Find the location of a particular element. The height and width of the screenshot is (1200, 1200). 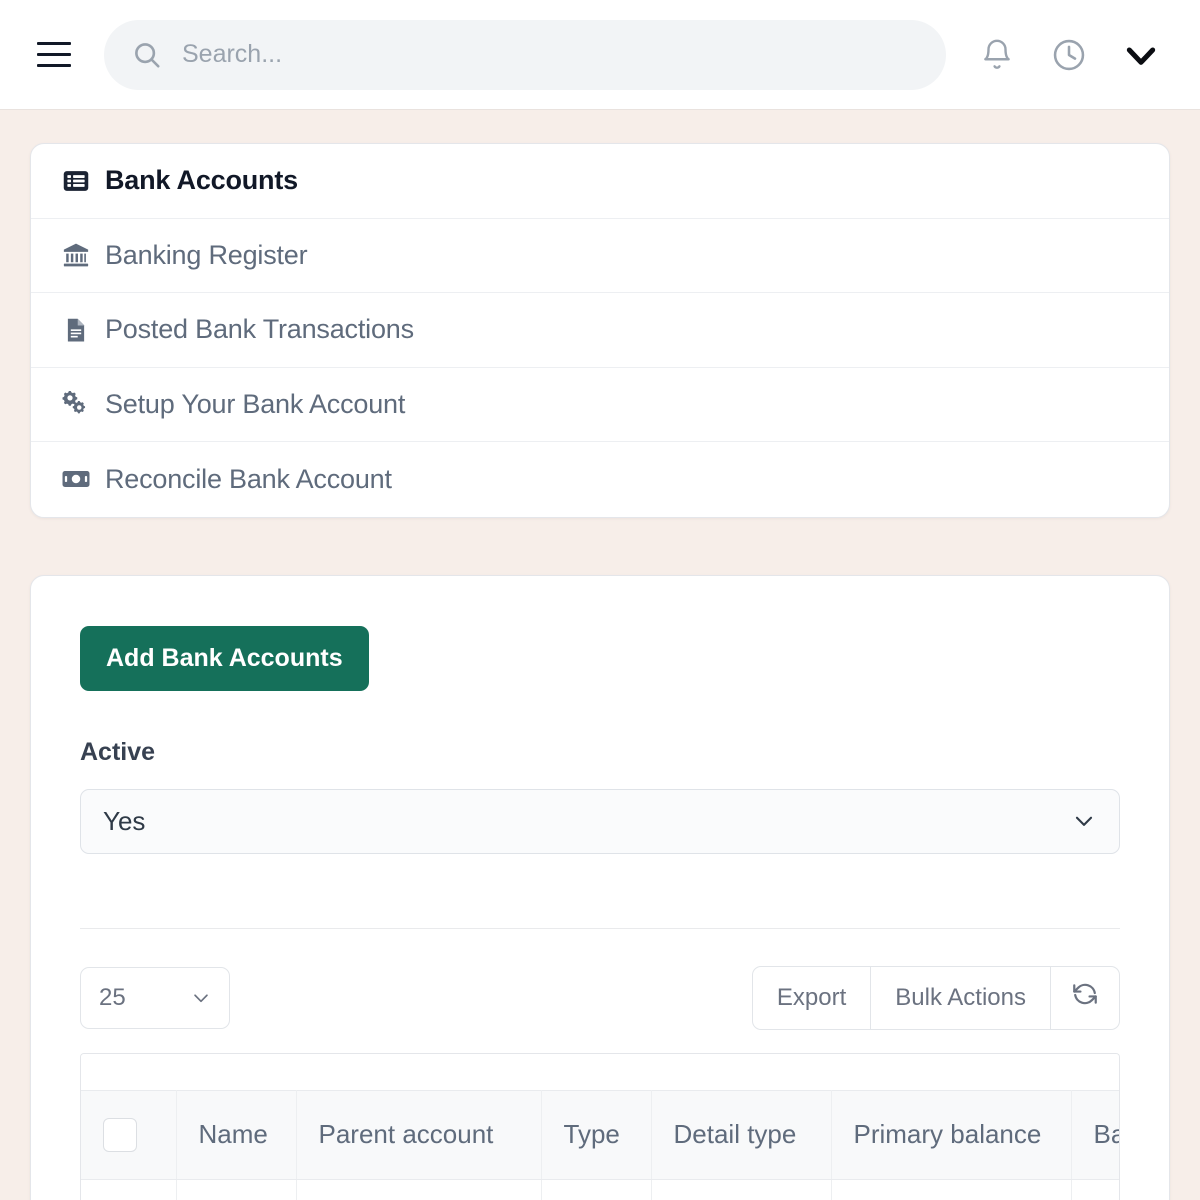

active-filter-select: Yes is located at coordinates (600, 821).